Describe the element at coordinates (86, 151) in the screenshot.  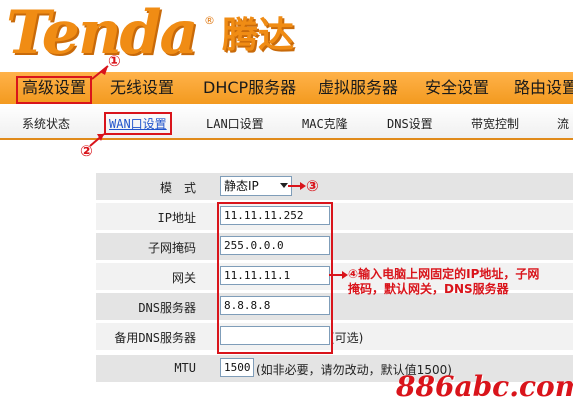
I see `step2-marker: ②` at that location.